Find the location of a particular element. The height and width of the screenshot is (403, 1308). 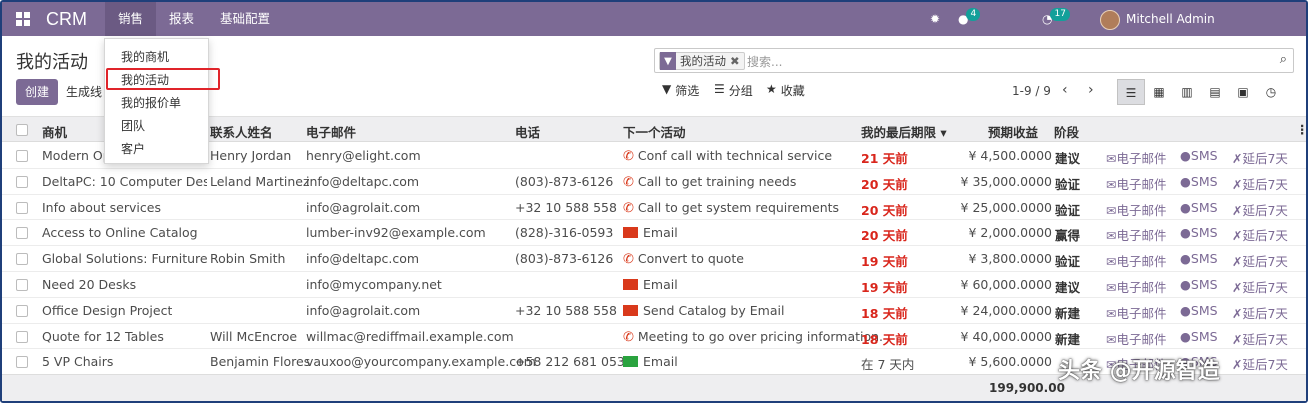

col-opportunity: 商机 is located at coordinates (54, 131).